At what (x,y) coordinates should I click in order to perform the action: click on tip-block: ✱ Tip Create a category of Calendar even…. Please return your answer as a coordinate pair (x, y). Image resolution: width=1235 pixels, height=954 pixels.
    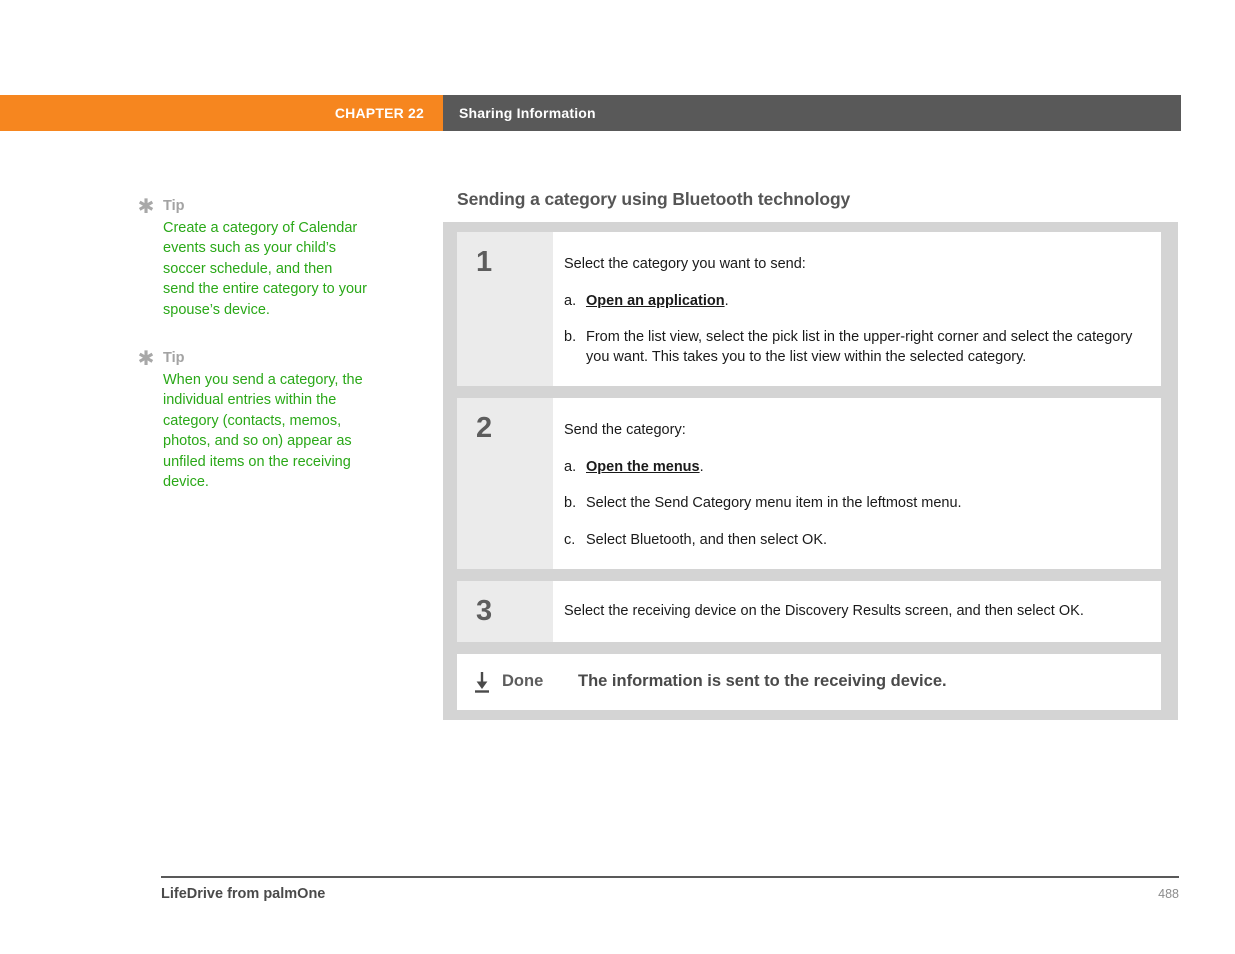
    Looking at the image, I should click on (252, 258).